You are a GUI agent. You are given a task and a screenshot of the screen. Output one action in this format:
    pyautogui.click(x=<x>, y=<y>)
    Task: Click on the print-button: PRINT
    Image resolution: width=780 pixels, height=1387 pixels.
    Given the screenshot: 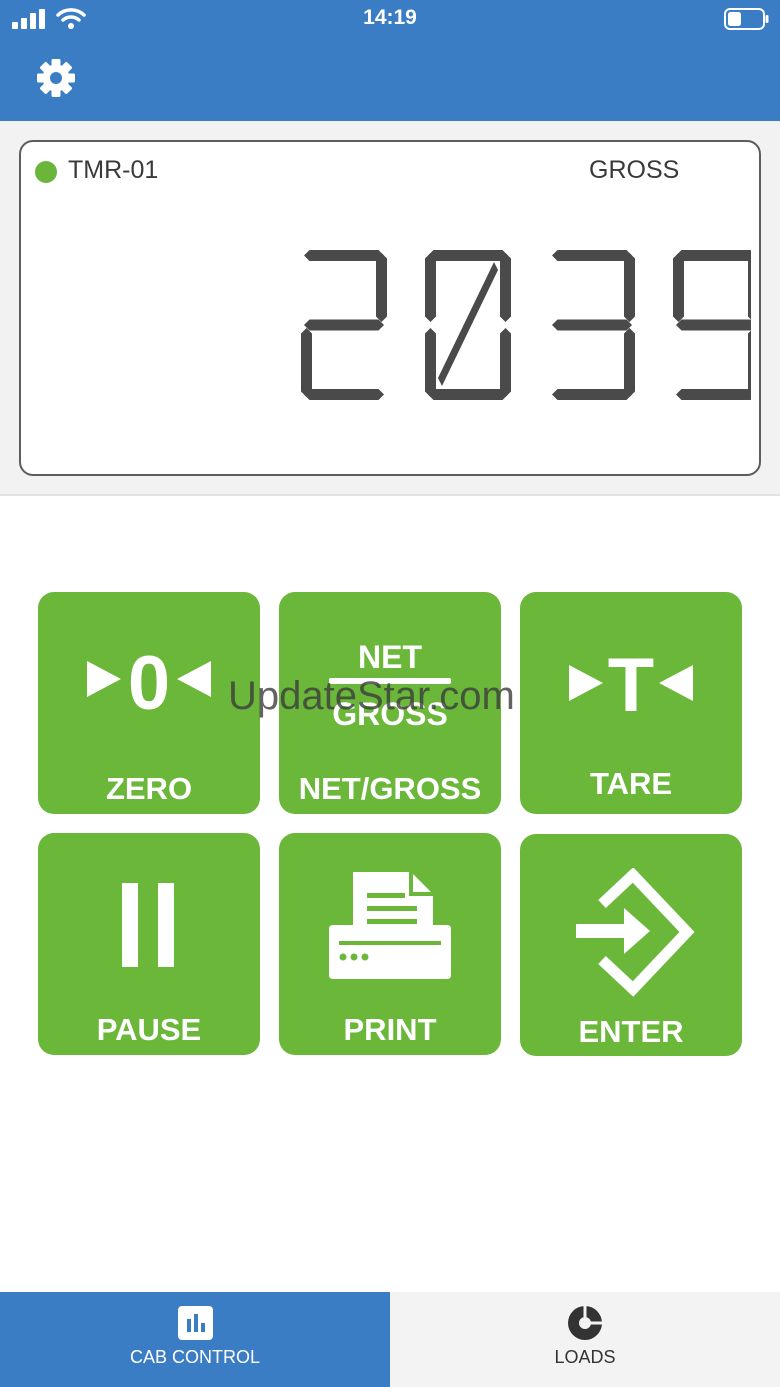 What is the action you would take?
    pyautogui.click(x=390, y=944)
    